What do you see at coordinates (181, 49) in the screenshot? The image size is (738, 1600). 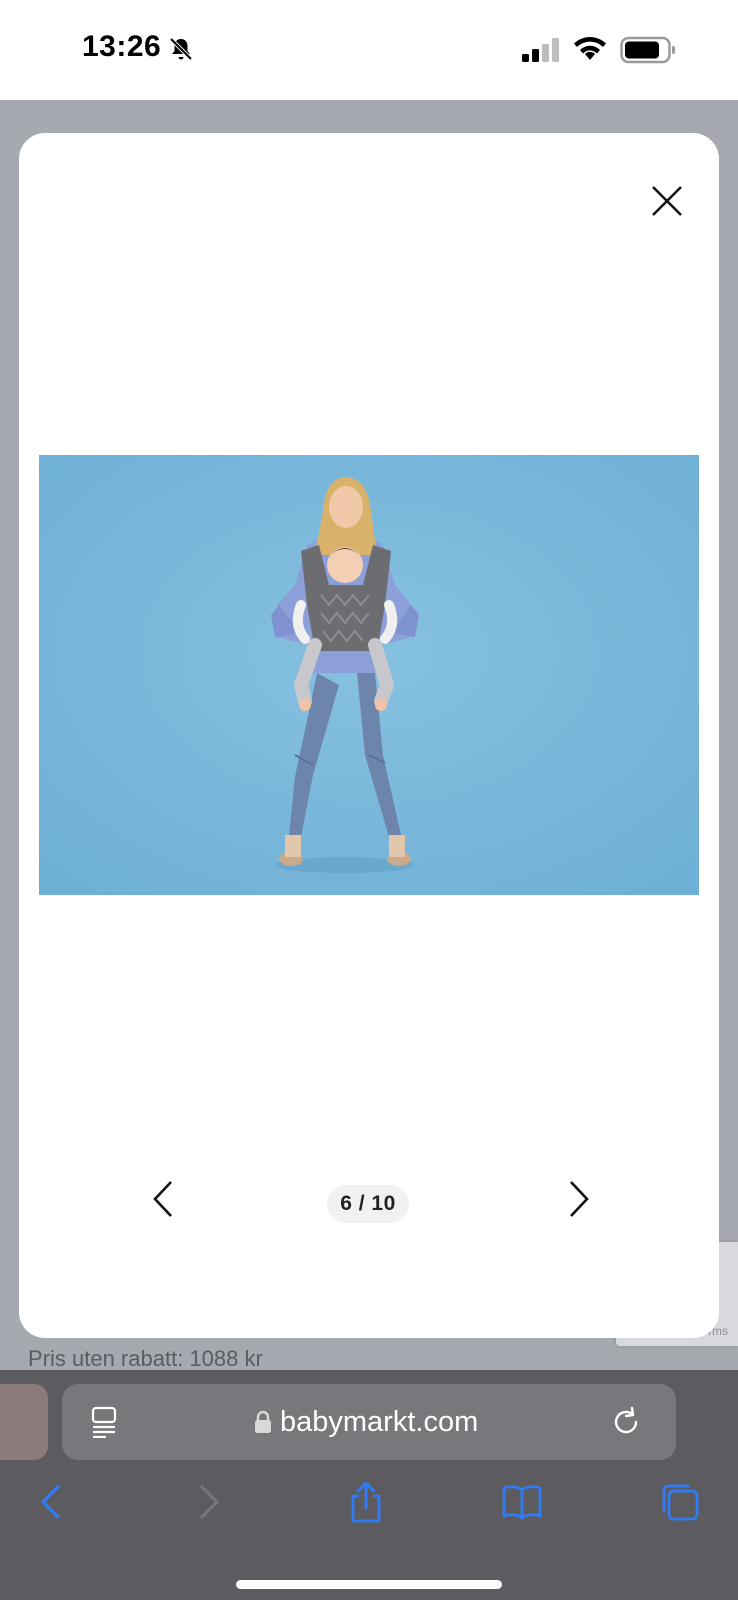 I see `bell-slash-icon` at bounding box center [181, 49].